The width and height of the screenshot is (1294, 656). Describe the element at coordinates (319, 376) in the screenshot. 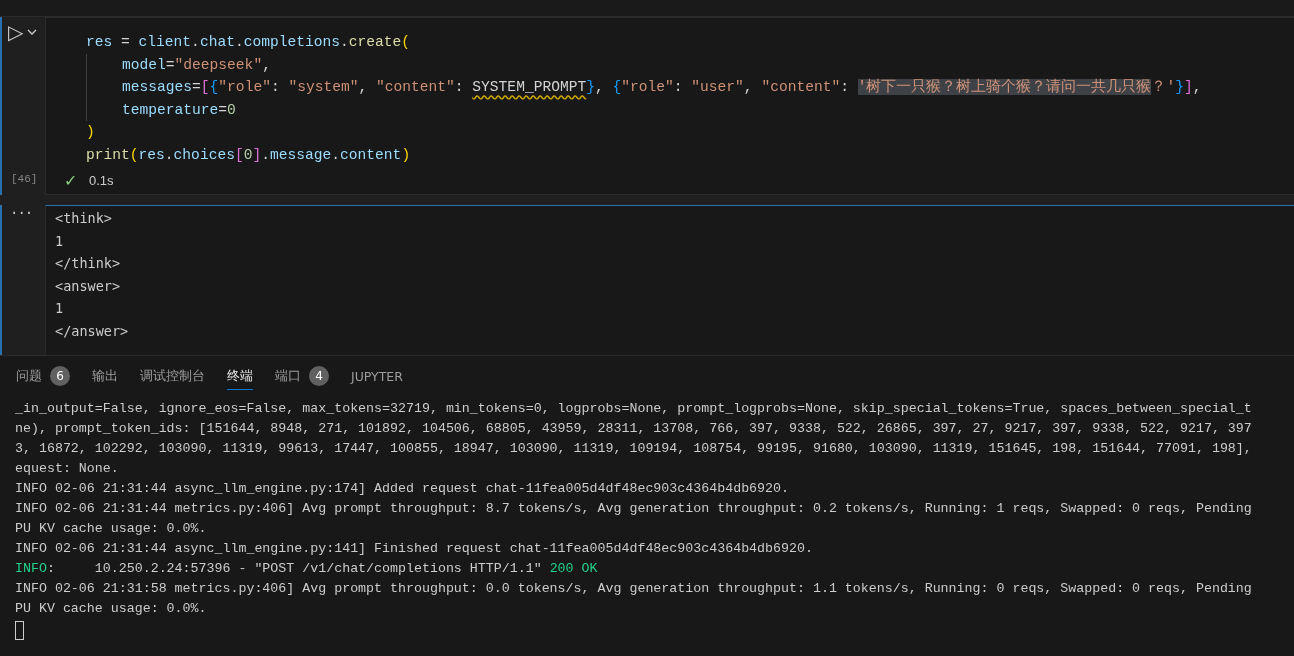

I see `count-badge: 4` at that location.